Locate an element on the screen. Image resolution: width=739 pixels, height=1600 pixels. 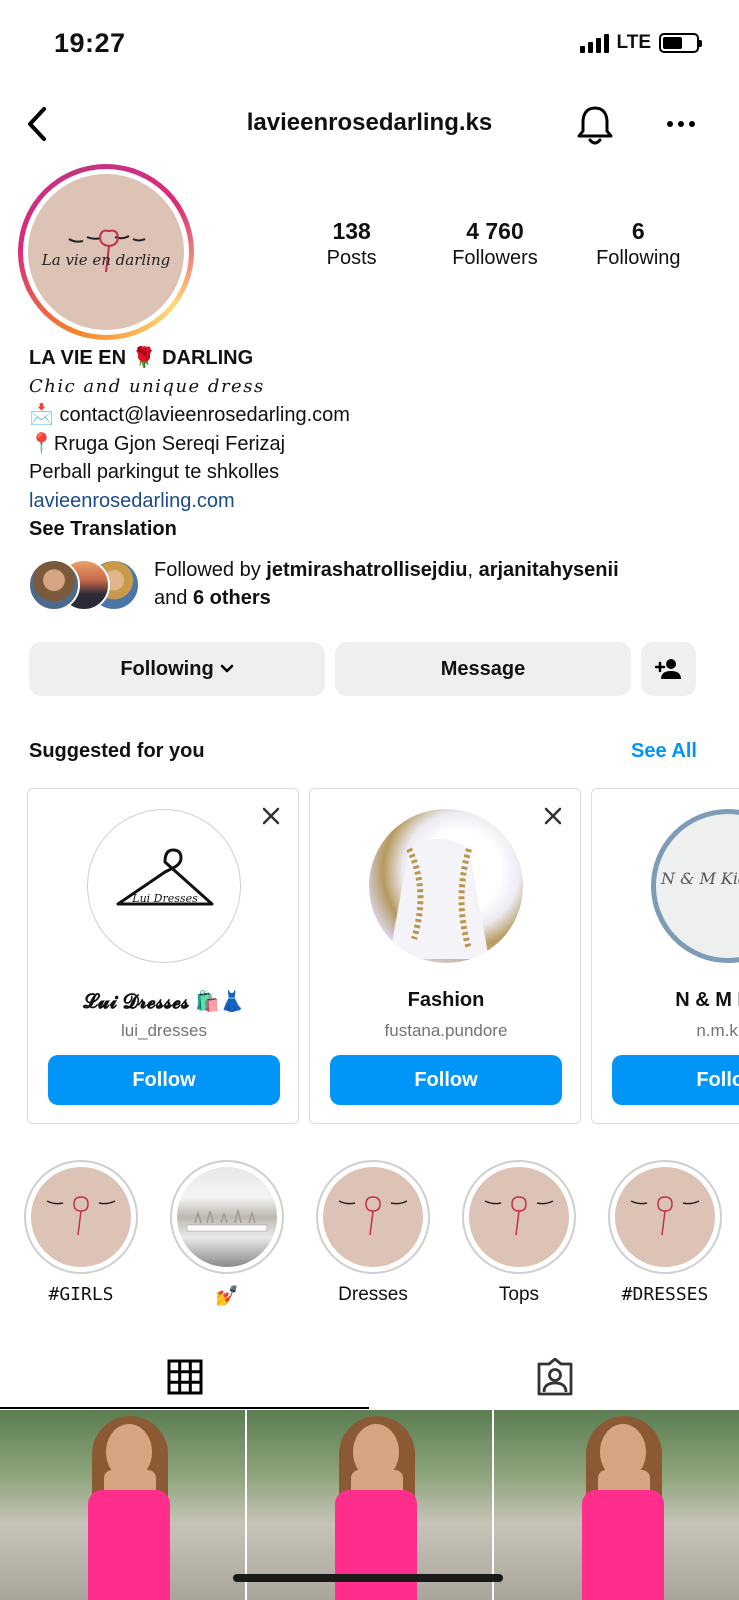
website-link: lavieenrosedarling.com is located at coordinates (374, 501).